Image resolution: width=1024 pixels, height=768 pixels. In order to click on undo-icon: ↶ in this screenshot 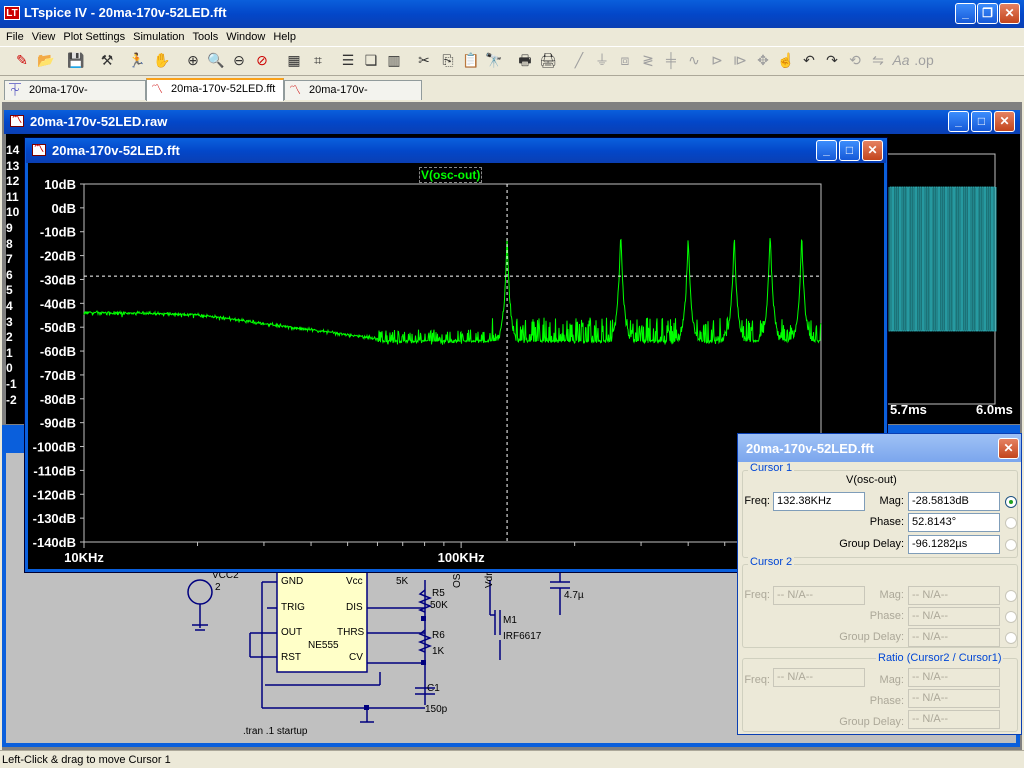, I will do `click(809, 60)`.